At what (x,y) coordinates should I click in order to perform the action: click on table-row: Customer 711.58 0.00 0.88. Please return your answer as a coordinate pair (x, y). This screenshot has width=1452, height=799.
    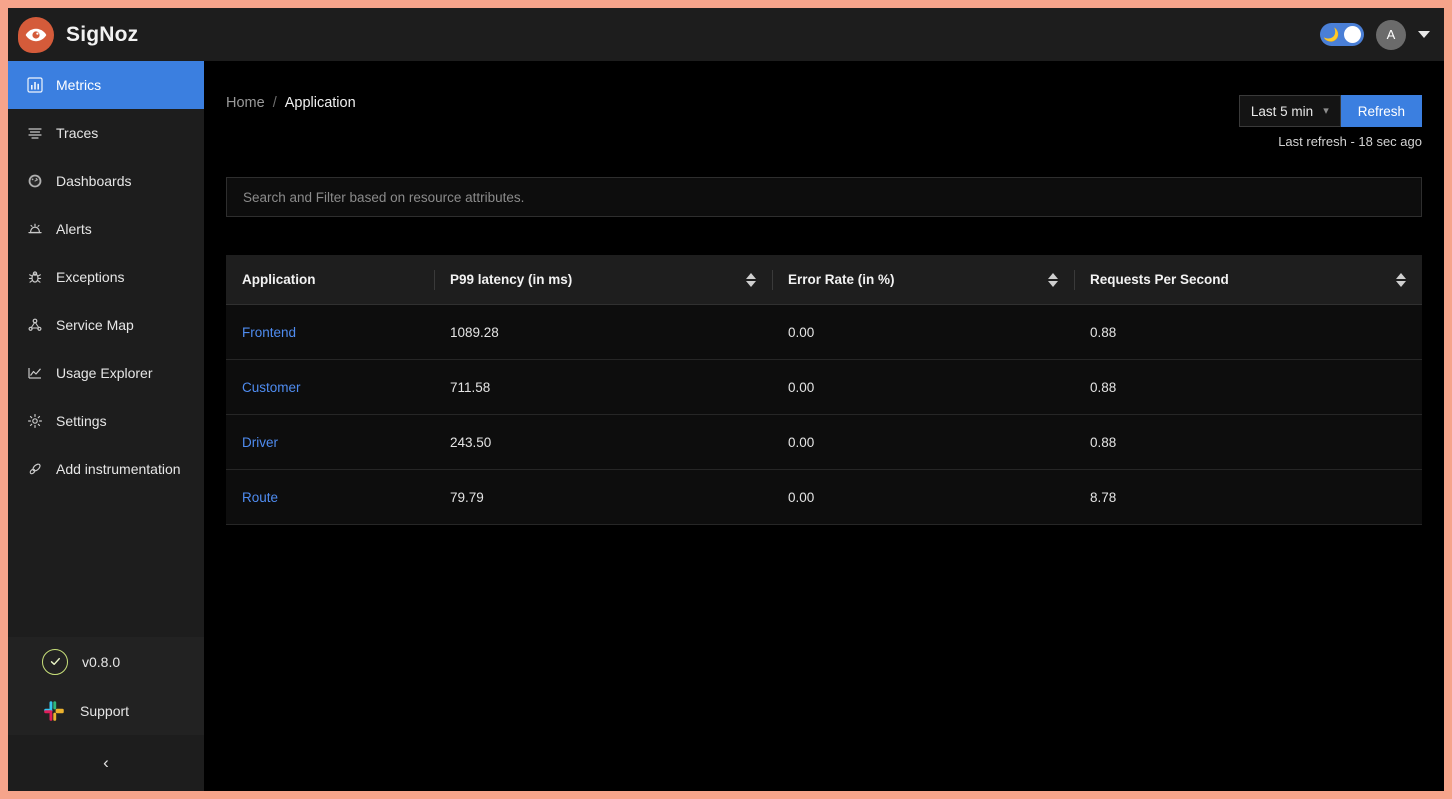
    Looking at the image, I should click on (824, 387).